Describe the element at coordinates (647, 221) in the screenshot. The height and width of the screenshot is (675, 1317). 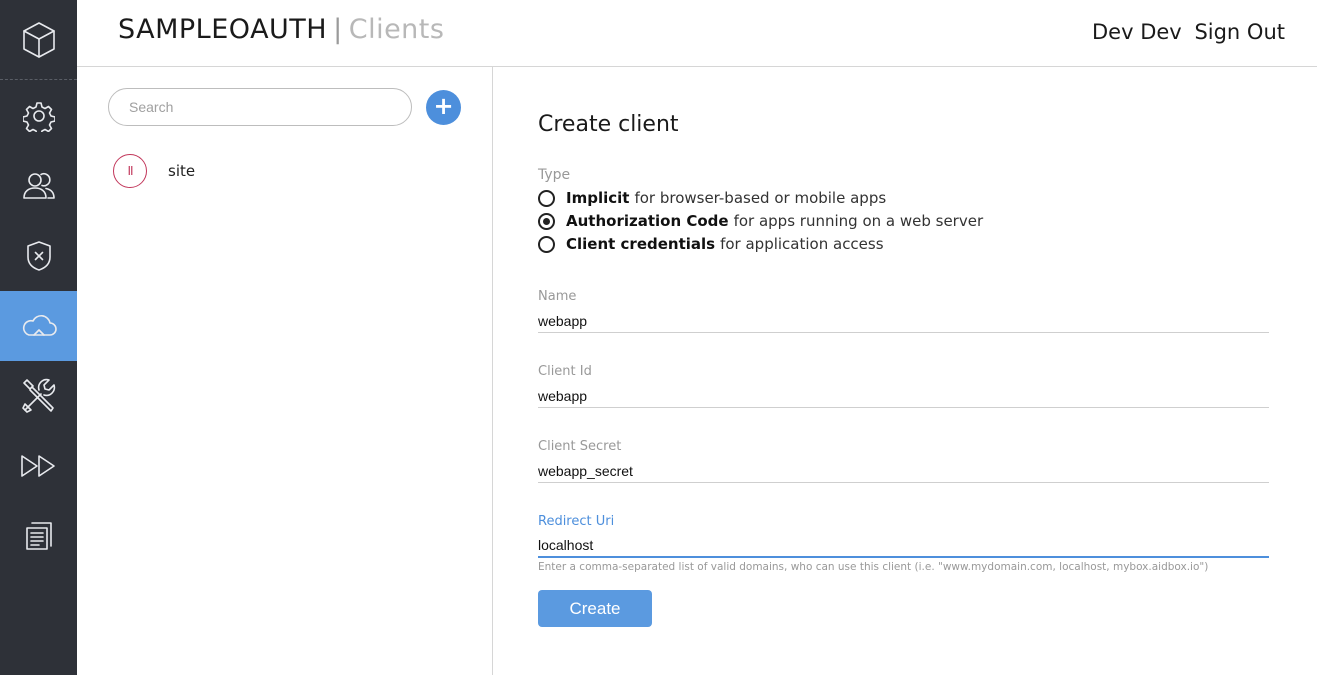
I see `type-name: Authorization Code` at that location.